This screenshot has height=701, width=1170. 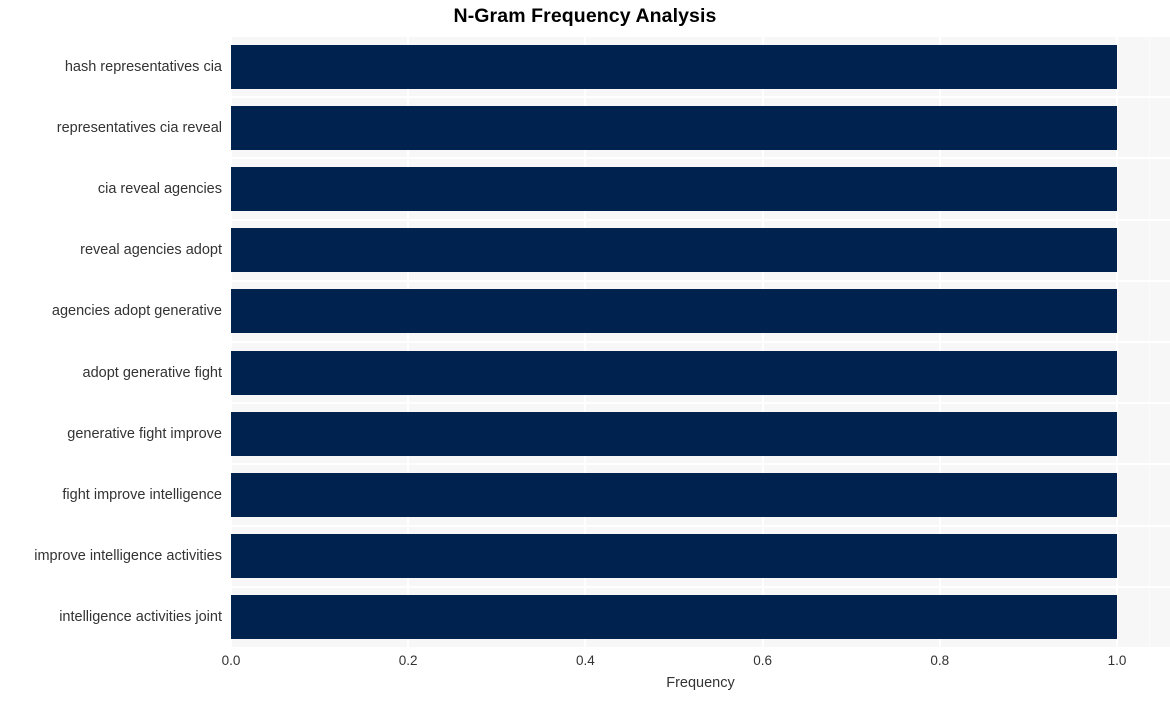 What do you see at coordinates (231, 660) in the screenshot?
I see `x-axis-tick-label: 0.0` at bounding box center [231, 660].